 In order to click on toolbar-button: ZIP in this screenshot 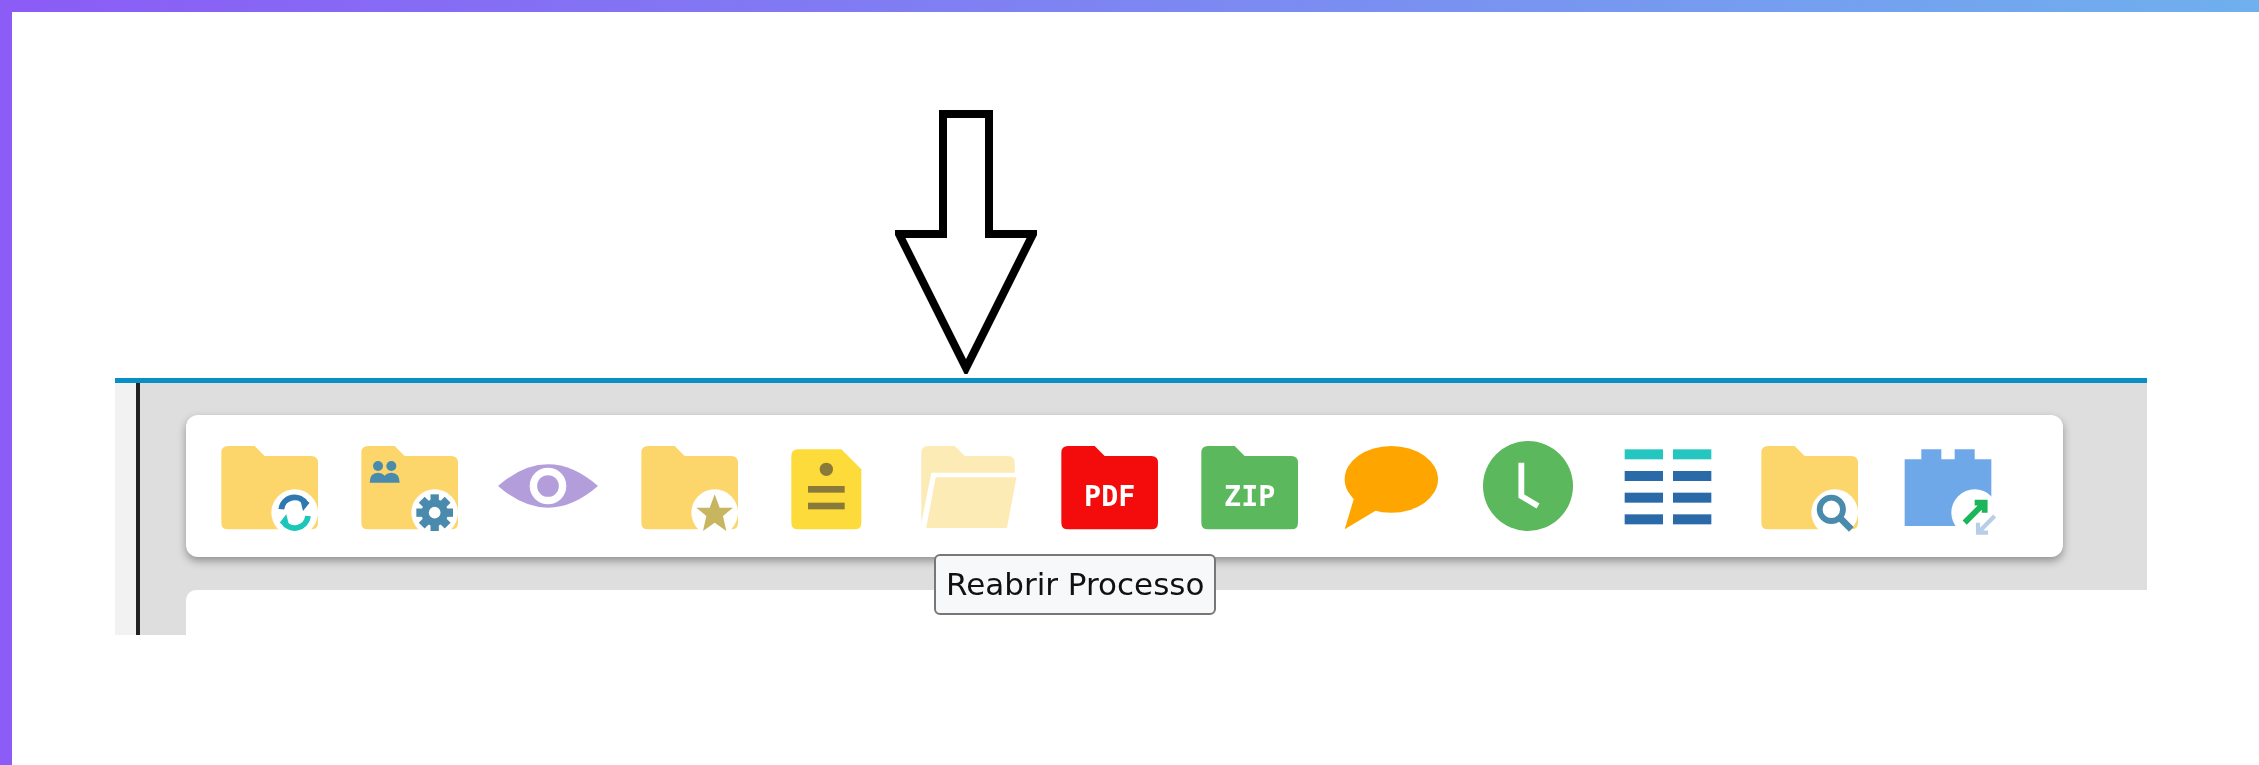, I will do `click(1248, 486)`.